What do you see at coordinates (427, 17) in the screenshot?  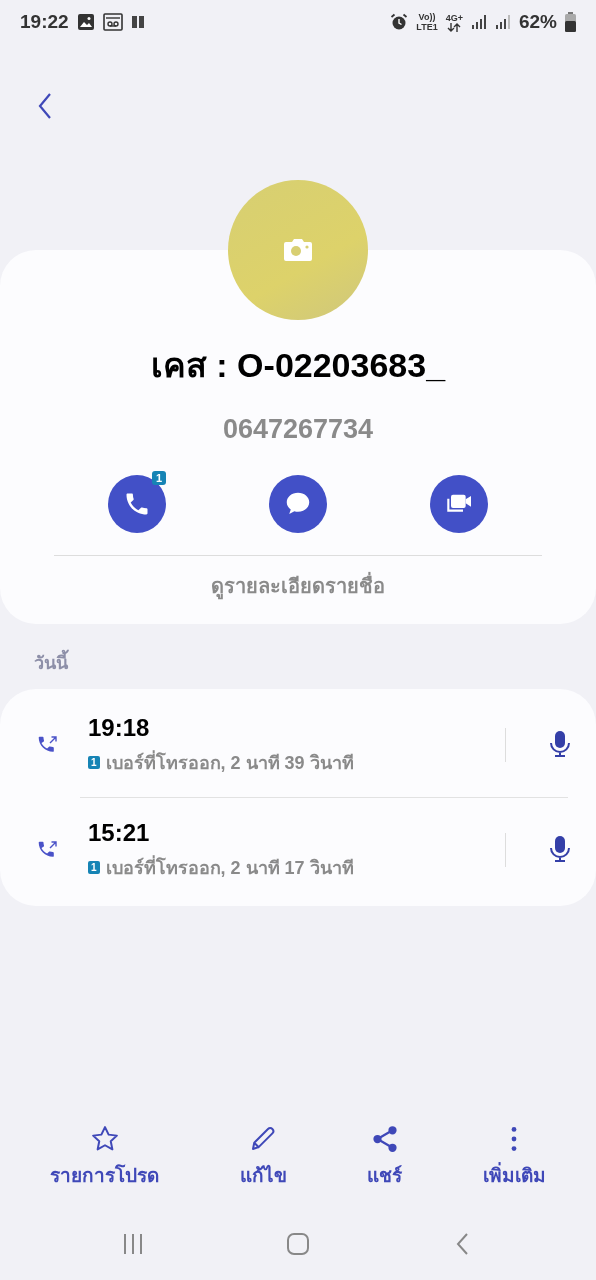 I see `volte-label: Vo))` at bounding box center [427, 17].